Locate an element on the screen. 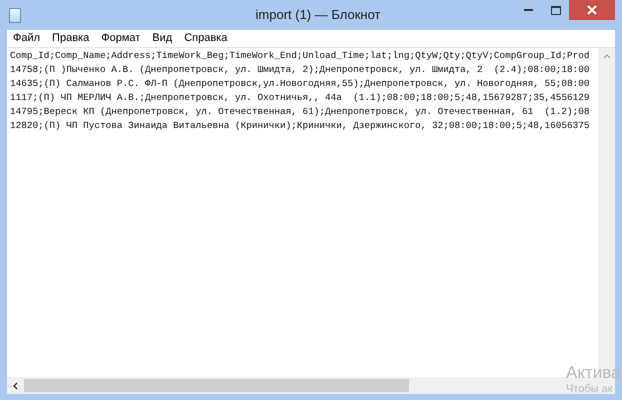  menu-item: Формат is located at coordinates (120, 38).